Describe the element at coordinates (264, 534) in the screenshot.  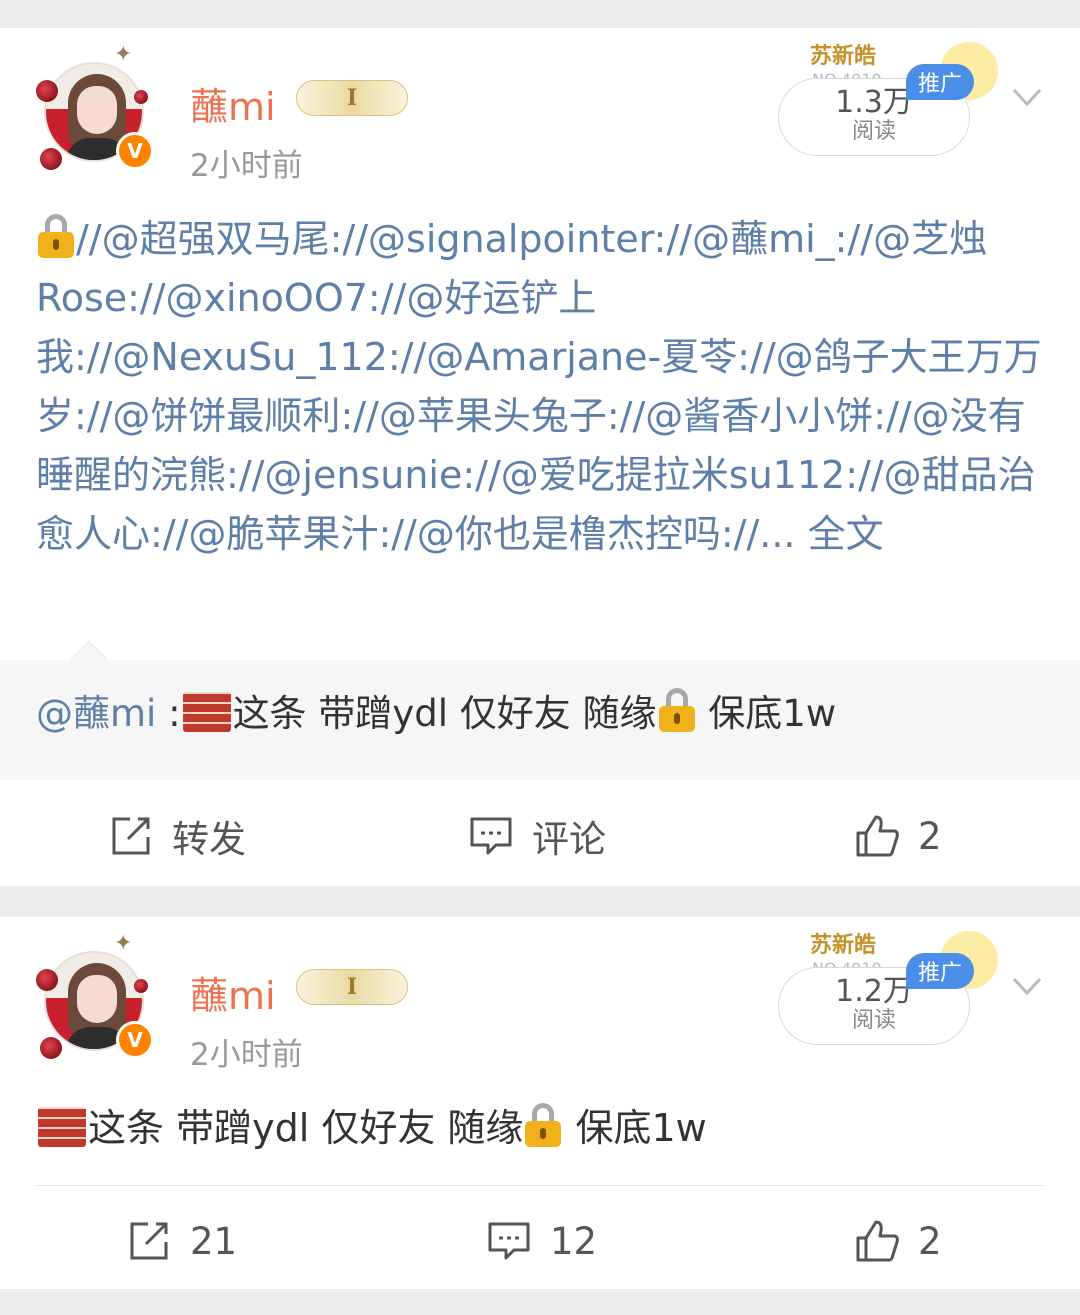
I see `mention-link: ://@脆苹果汁` at that location.